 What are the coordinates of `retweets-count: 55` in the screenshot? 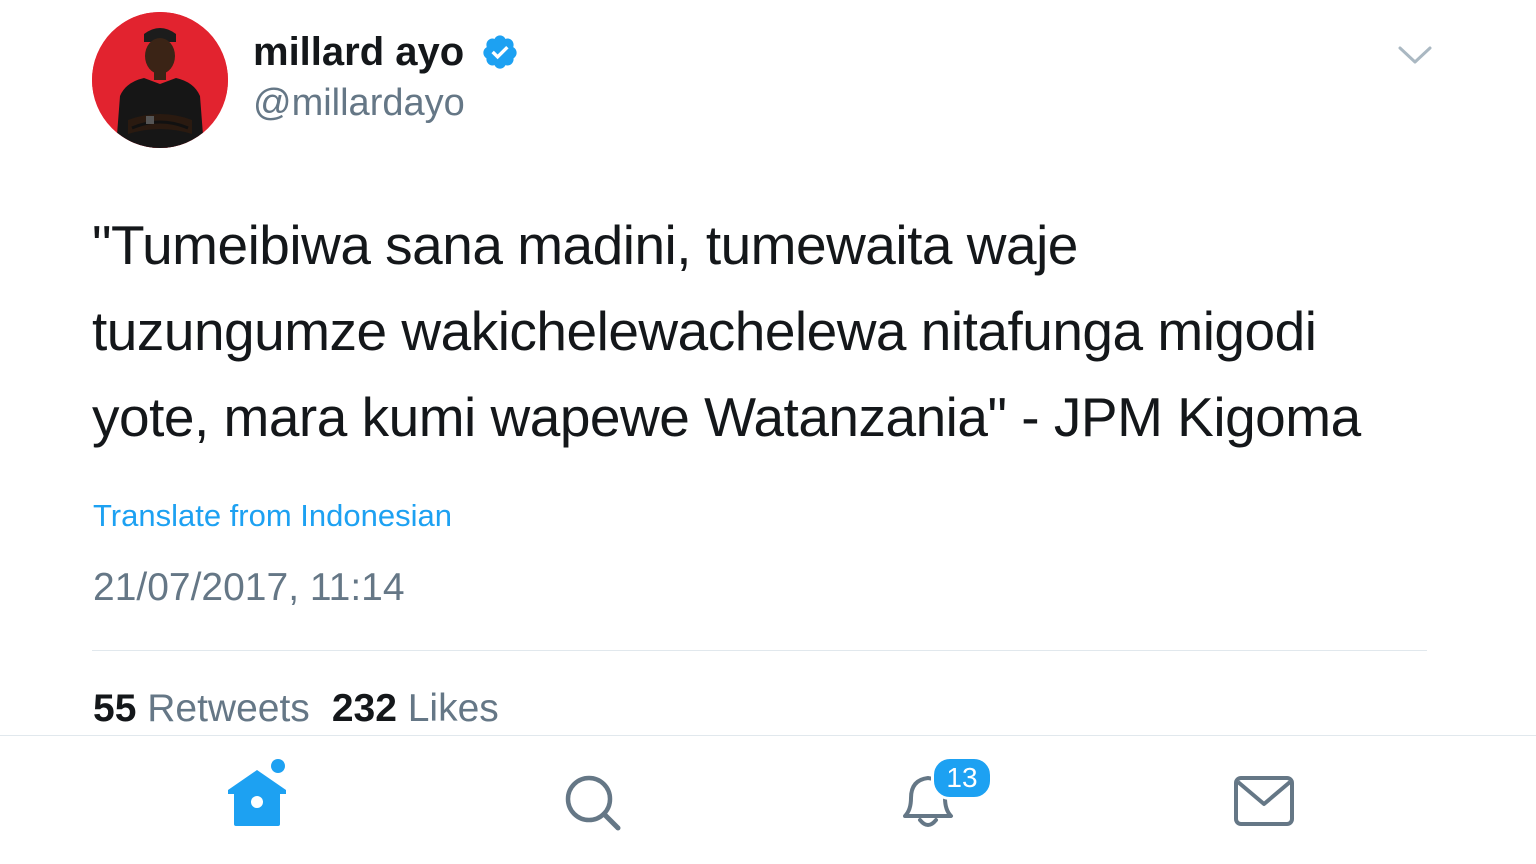 It's located at (115, 708).